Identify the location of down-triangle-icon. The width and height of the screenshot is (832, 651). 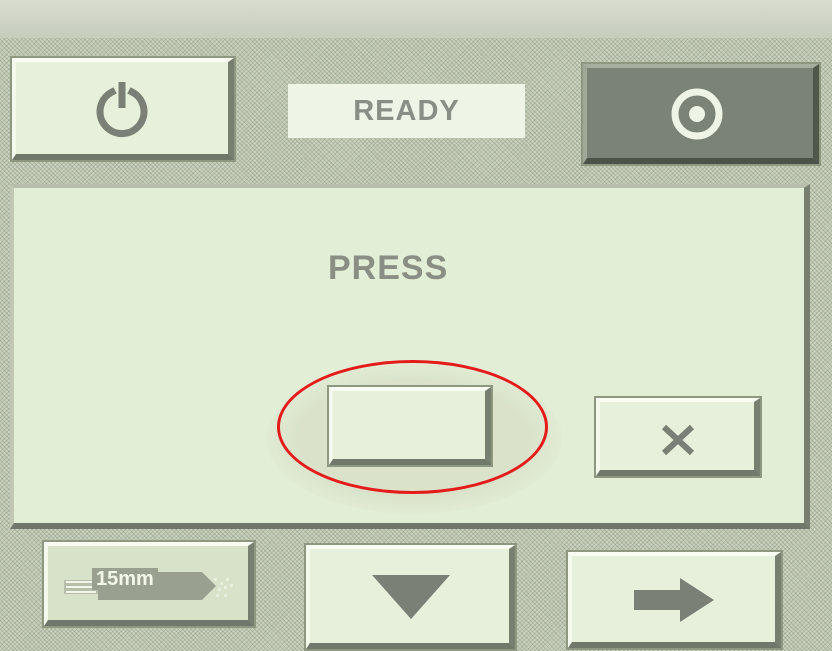
(411, 597).